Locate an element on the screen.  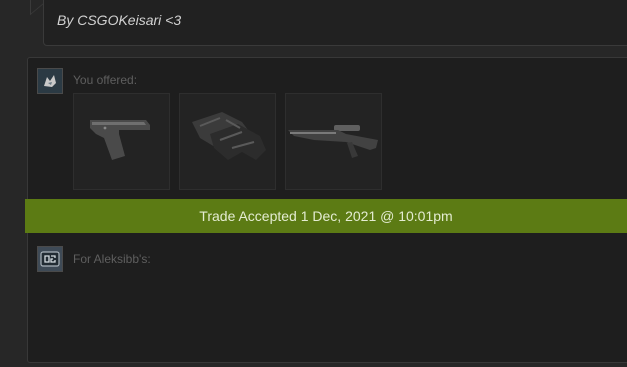
you-offered-label: You offered: is located at coordinates (105, 80).